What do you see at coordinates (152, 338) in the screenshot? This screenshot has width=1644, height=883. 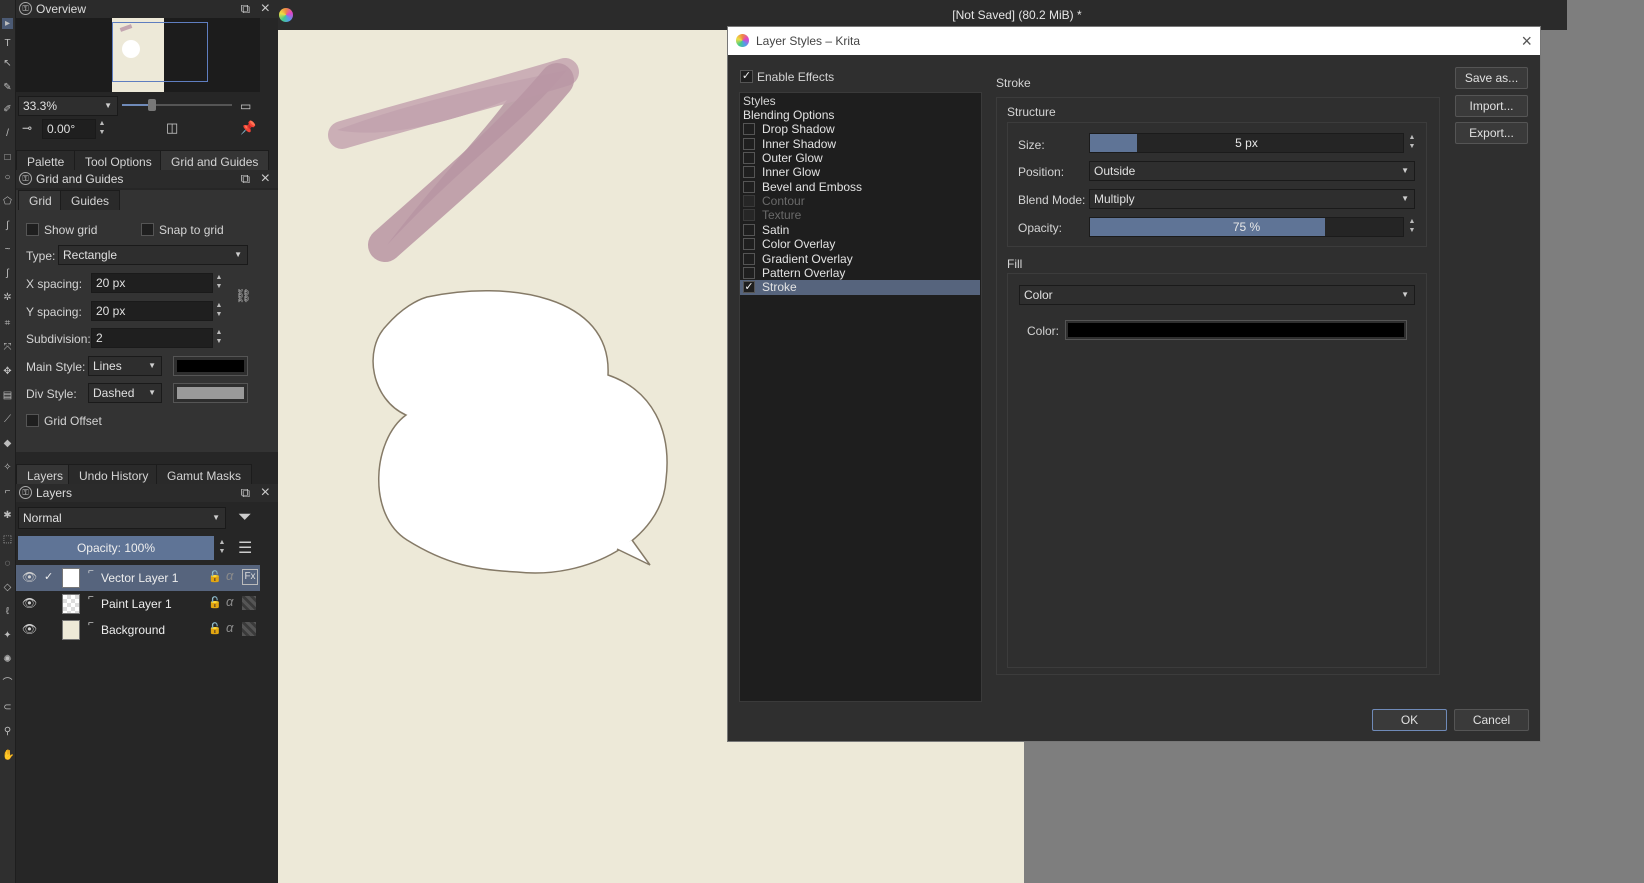 I see `subdivision-field: 2` at bounding box center [152, 338].